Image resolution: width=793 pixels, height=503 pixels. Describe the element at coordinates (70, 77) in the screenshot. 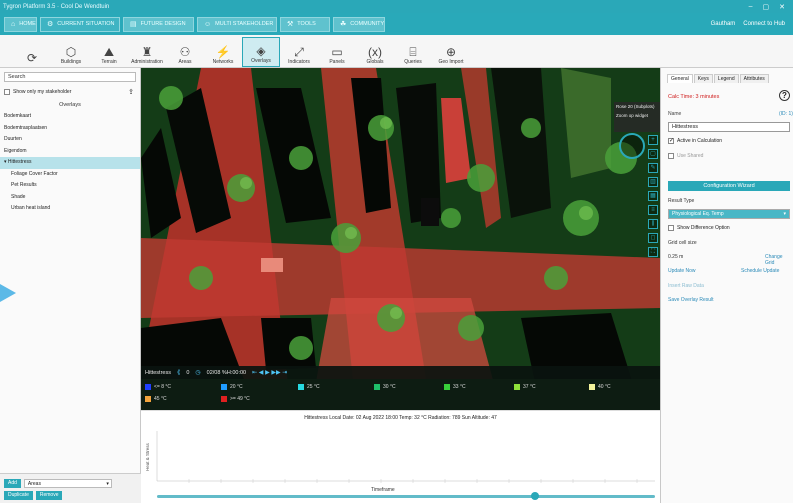

I see `search-input: Search` at that location.